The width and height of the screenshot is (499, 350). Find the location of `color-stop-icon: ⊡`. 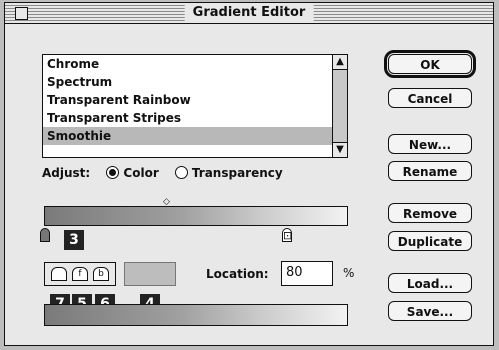

color-stop-icon: ⊡ is located at coordinates (287, 235).